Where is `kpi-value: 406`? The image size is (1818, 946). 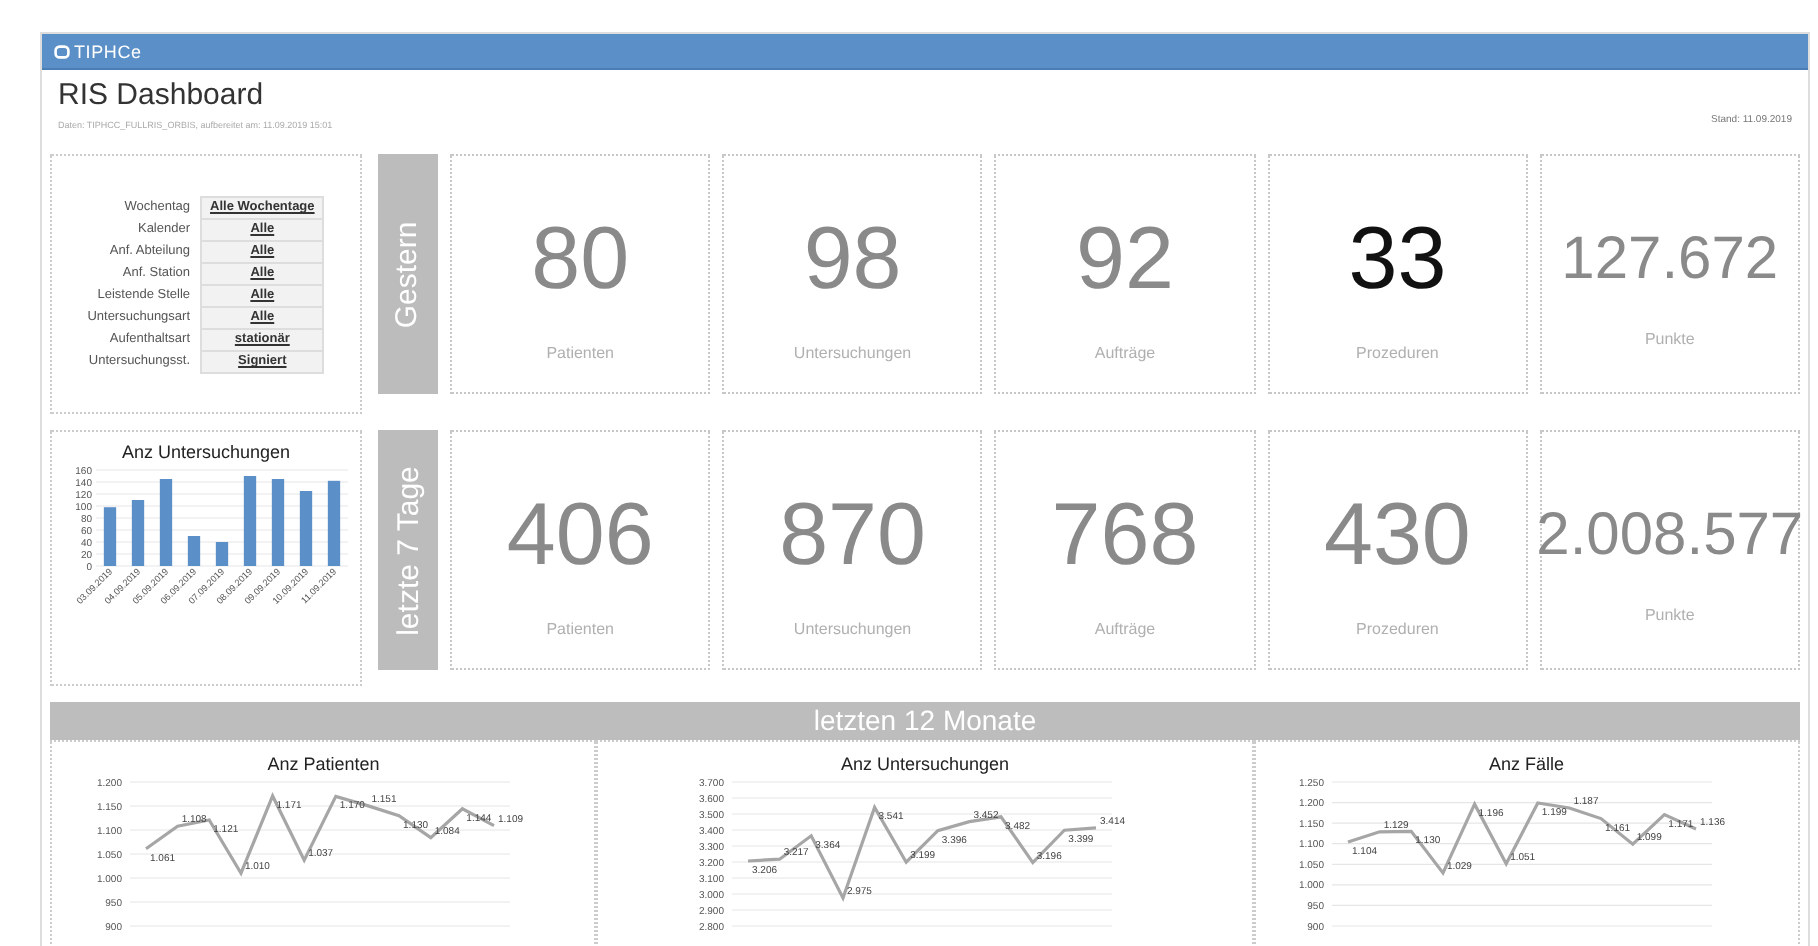 kpi-value: 406 is located at coordinates (580, 535).